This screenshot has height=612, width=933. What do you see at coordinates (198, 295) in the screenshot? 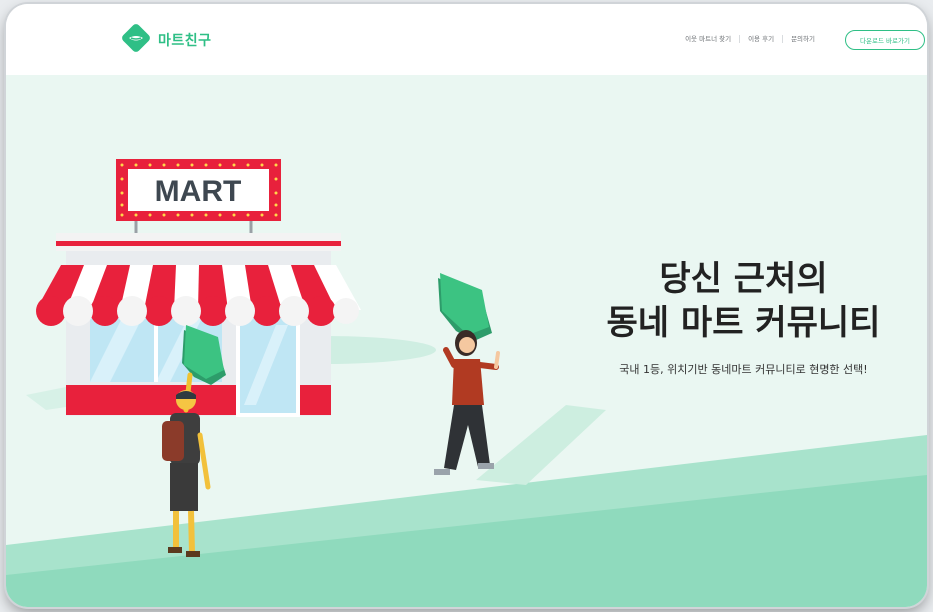
I see `store-awning` at bounding box center [198, 295].